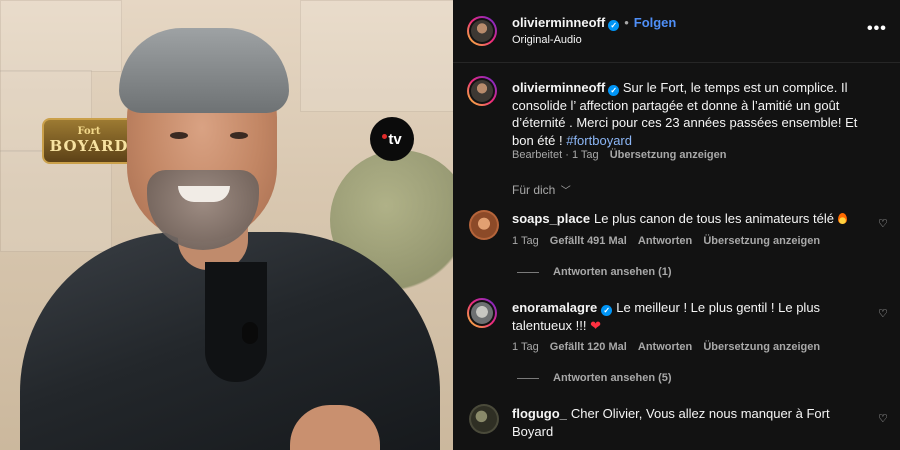 This screenshot has width=900, height=450. What do you see at coordinates (668, 155) in the screenshot?
I see `caption-translate-button: Übersetzung anzeigen` at bounding box center [668, 155].